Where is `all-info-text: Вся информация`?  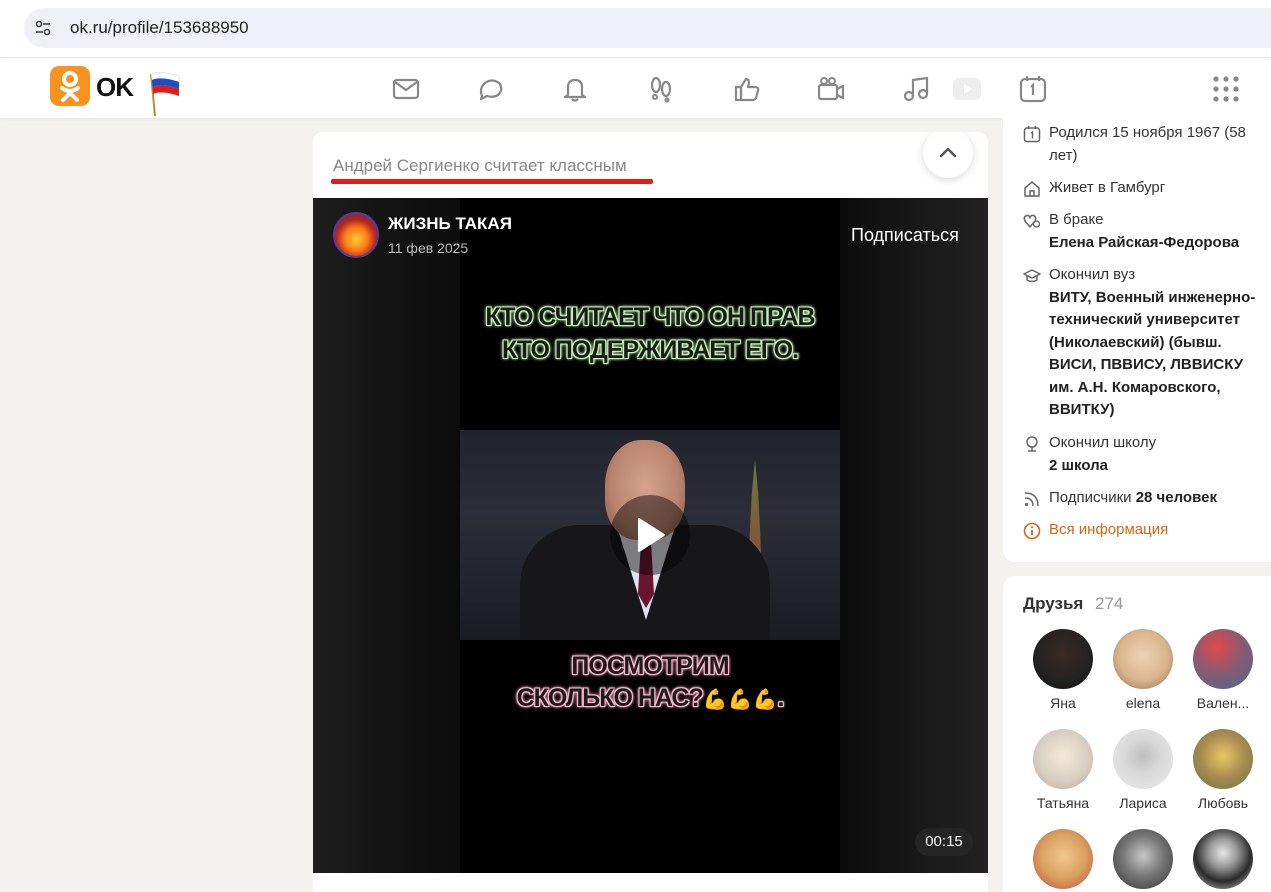 all-info-text: Вся информация is located at coordinates (1109, 529).